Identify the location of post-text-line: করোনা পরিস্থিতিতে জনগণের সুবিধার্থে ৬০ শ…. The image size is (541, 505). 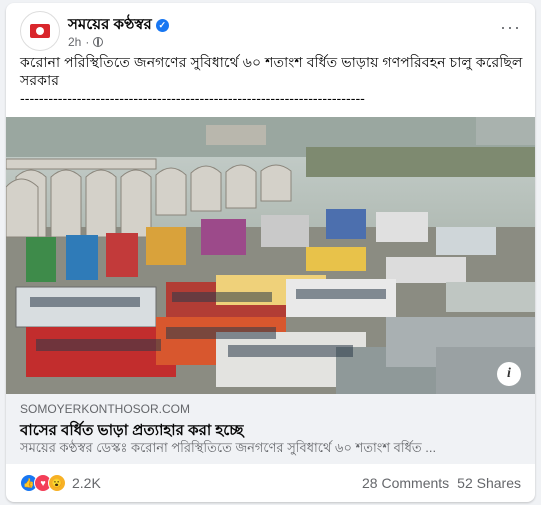
(271, 72).